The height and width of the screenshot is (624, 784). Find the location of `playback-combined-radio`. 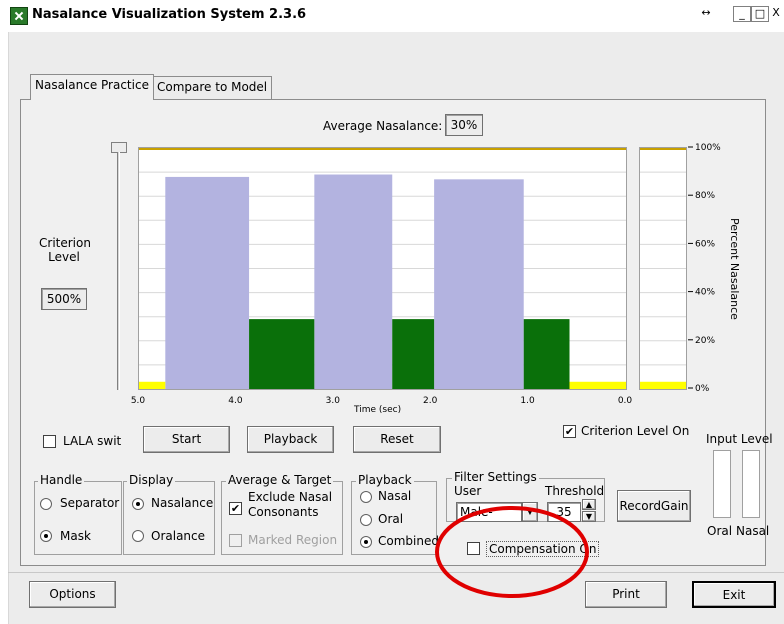

playback-combined-radio is located at coordinates (366, 542).